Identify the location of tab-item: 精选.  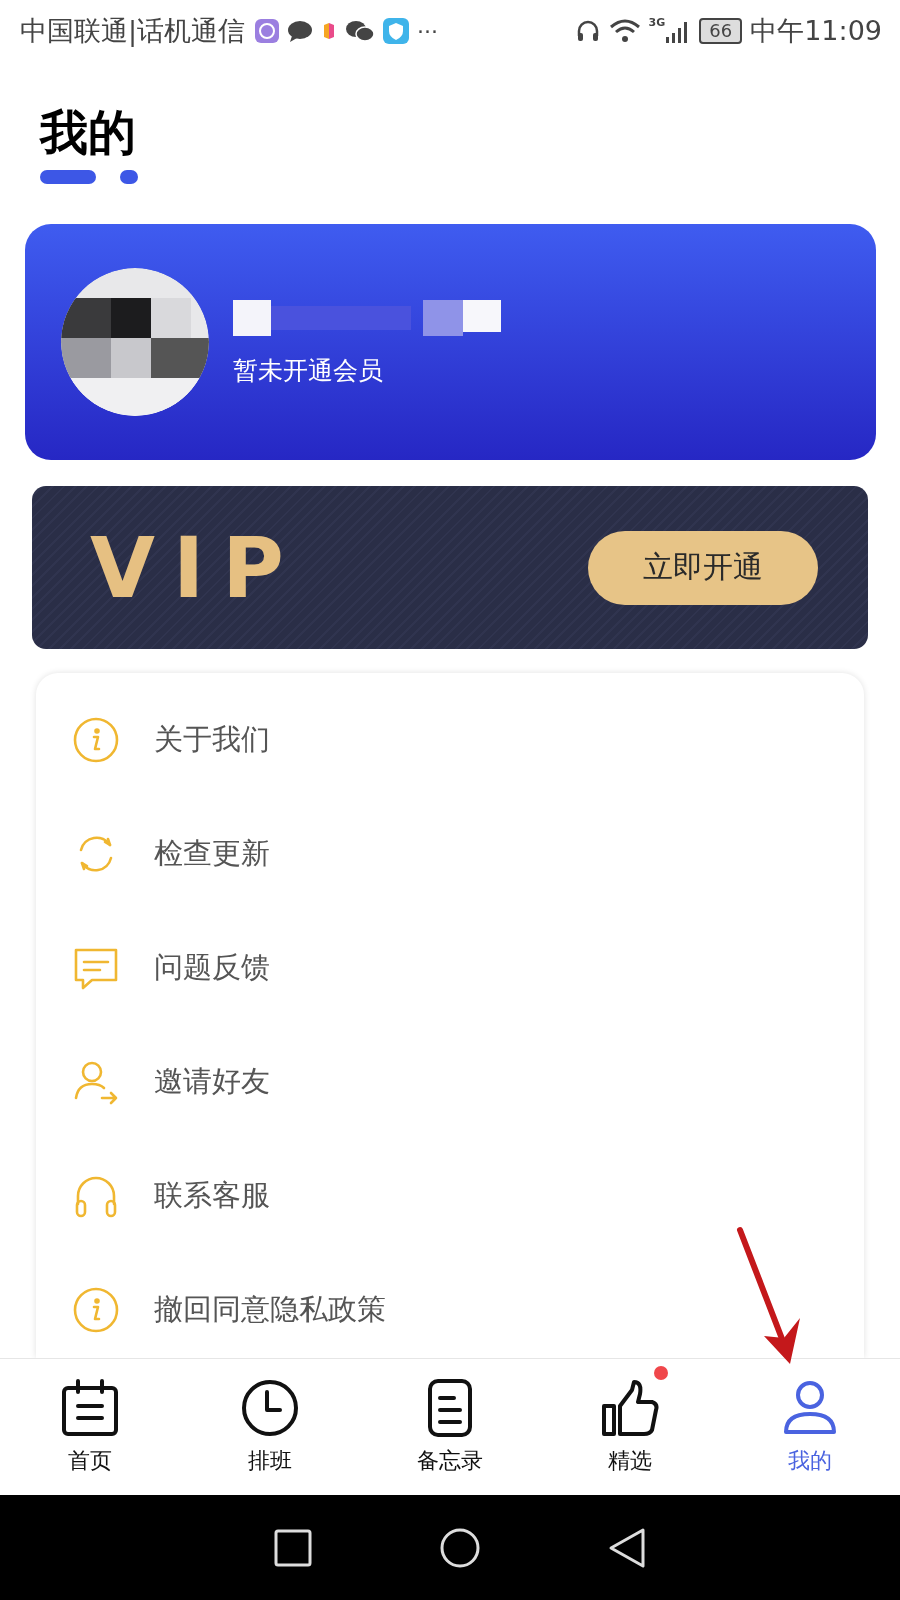
(630, 1427).